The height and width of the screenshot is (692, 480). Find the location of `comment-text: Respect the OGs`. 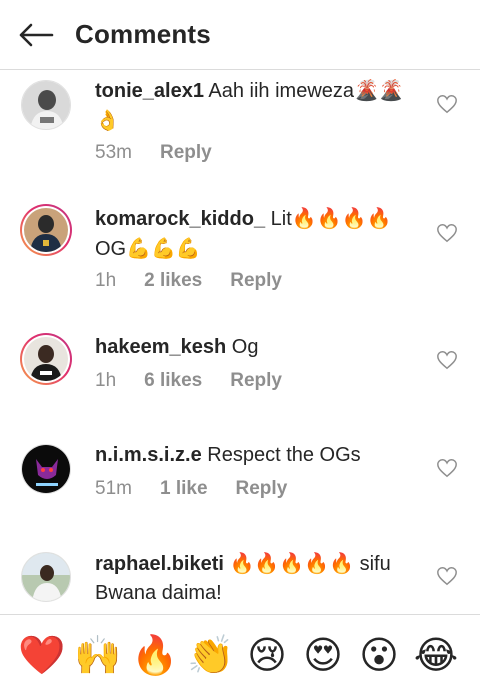

comment-text: Respect the OGs is located at coordinates (284, 455).